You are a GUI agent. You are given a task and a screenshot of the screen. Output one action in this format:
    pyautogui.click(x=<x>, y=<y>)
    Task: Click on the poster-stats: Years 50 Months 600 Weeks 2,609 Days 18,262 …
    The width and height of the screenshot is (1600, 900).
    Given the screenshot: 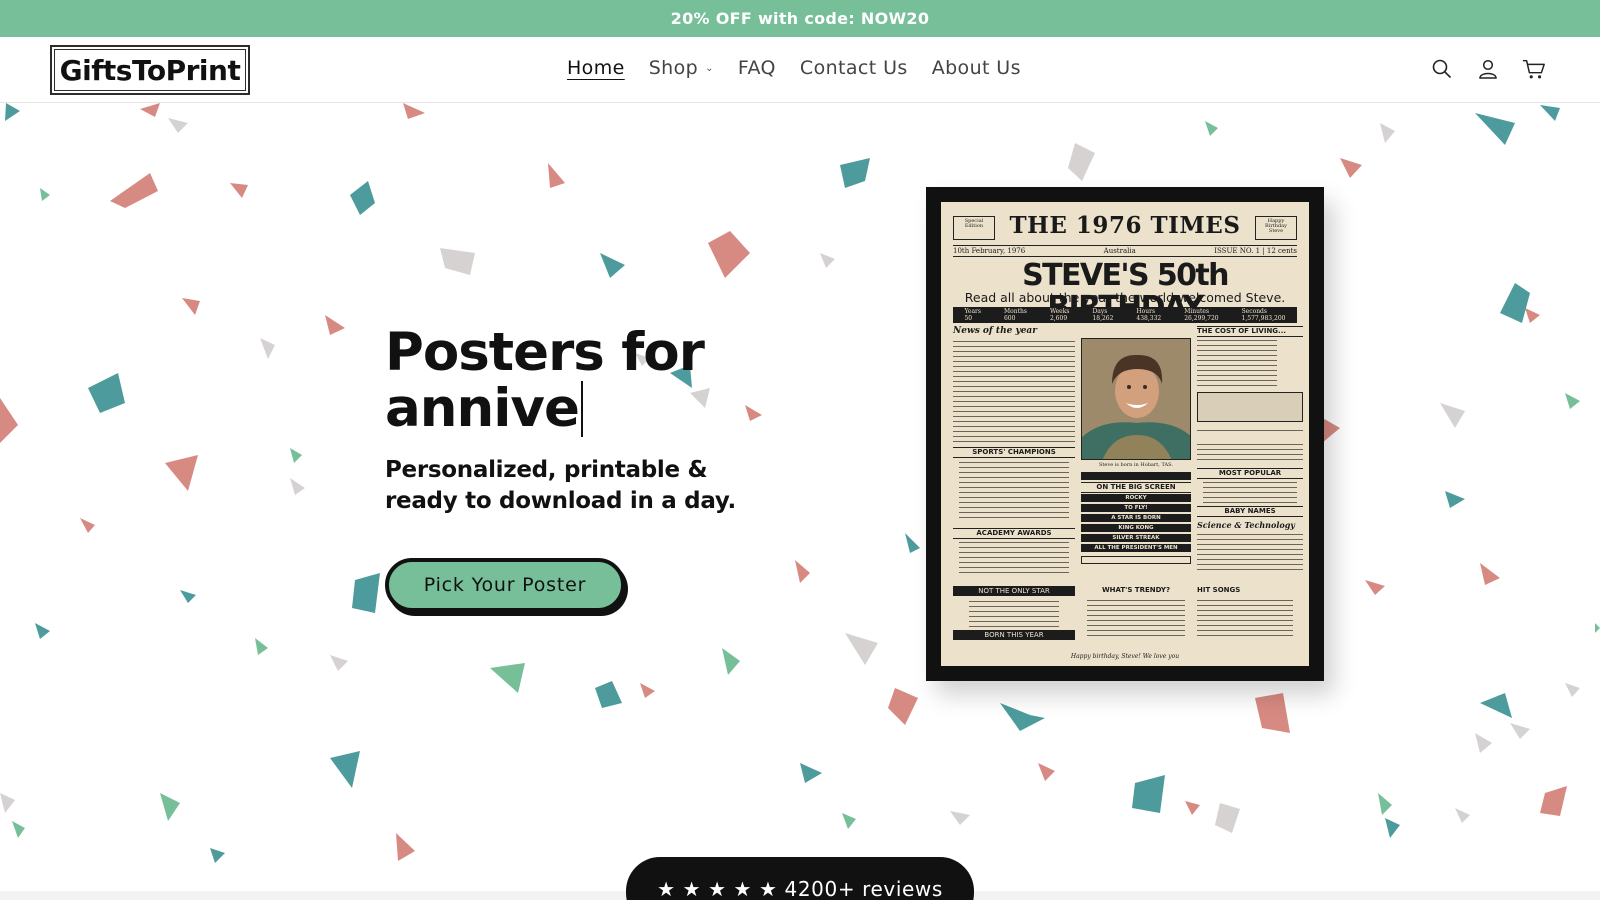 What is the action you would take?
    pyautogui.click(x=1125, y=315)
    